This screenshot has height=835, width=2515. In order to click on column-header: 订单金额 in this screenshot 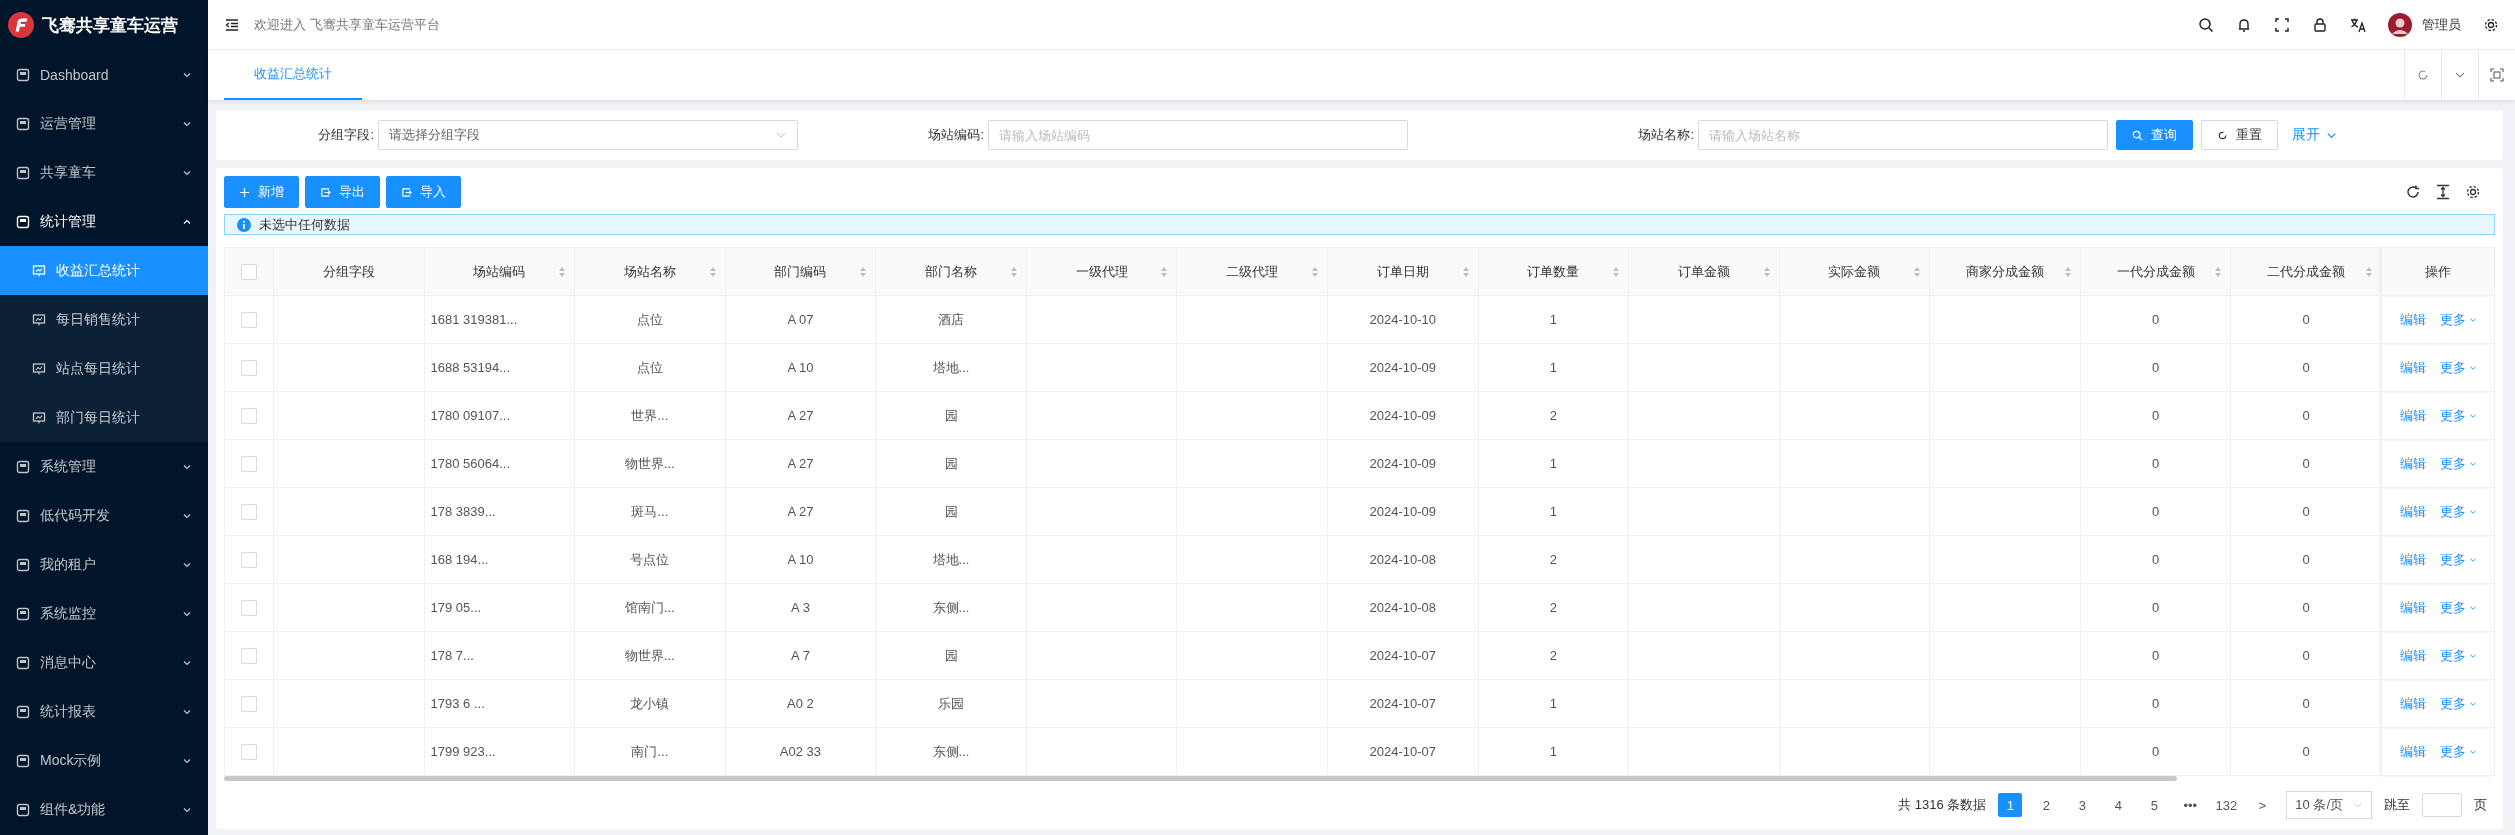, I will do `click(1704, 271)`.